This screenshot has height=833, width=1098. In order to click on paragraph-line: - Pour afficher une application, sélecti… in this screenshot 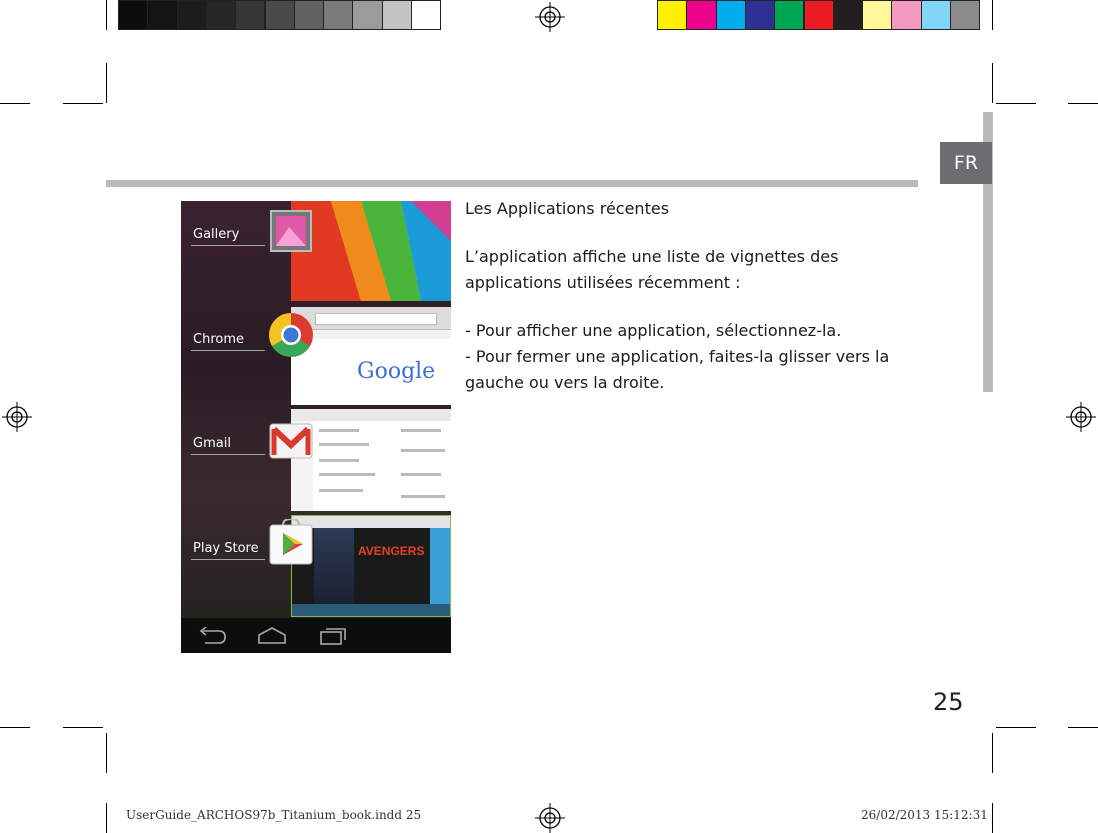, I will do `click(653, 330)`.